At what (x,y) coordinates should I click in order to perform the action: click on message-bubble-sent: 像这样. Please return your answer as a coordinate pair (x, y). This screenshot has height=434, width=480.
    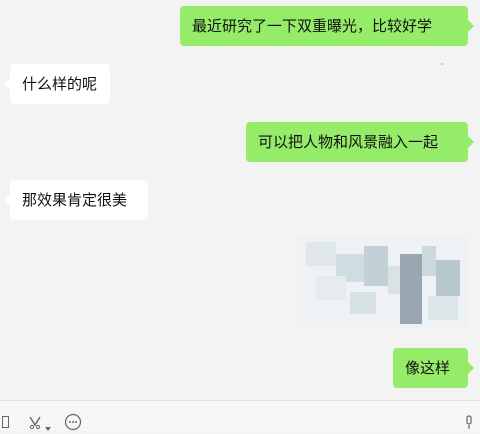
    Looking at the image, I should click on (433, 368).